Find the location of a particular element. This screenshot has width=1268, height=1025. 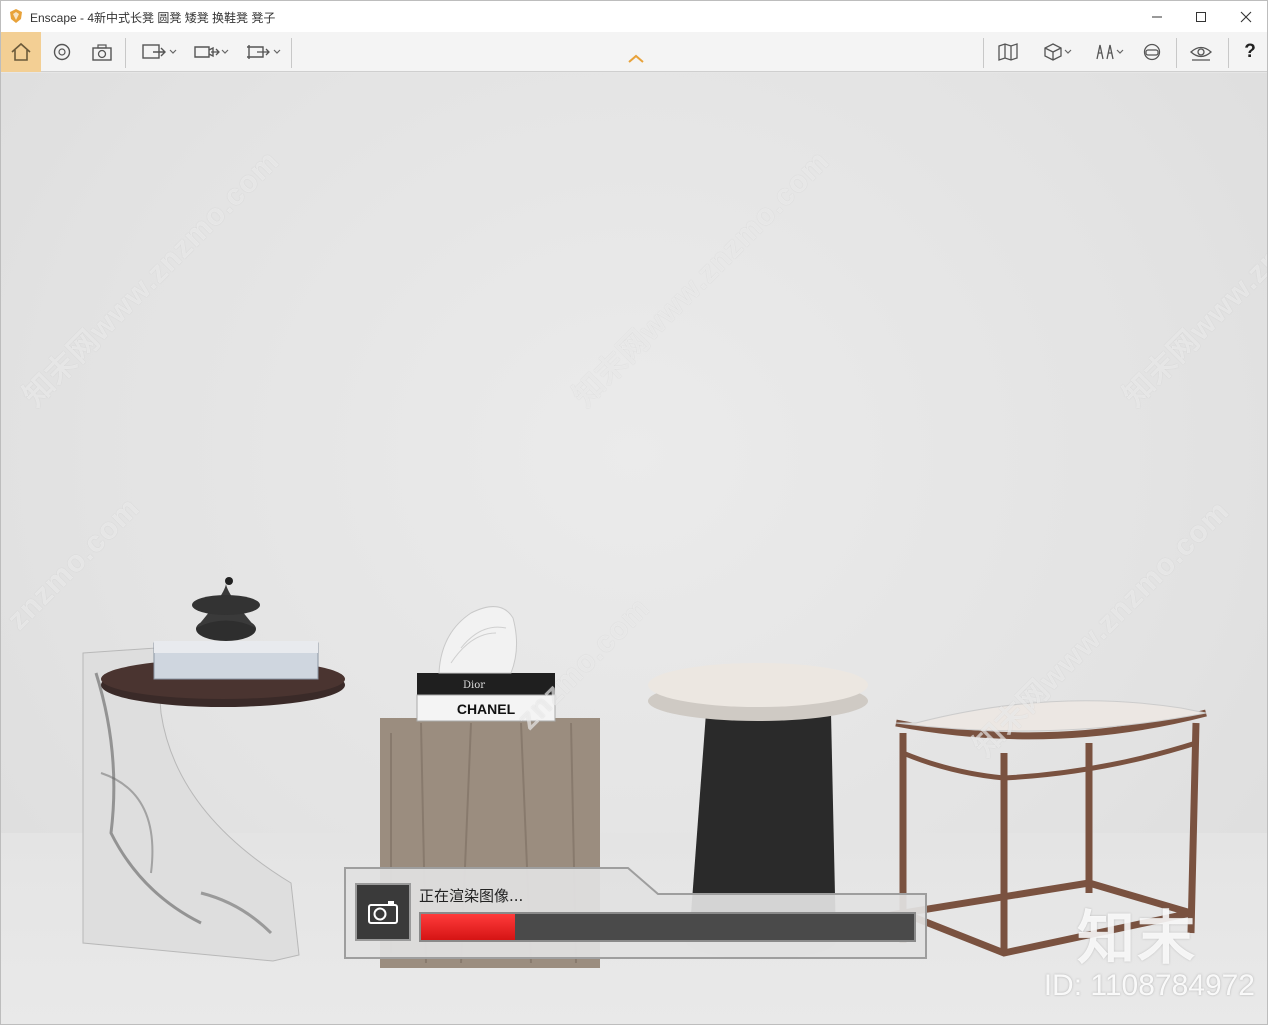

screenshot-camera-icon is located at coordinates (102, 52).